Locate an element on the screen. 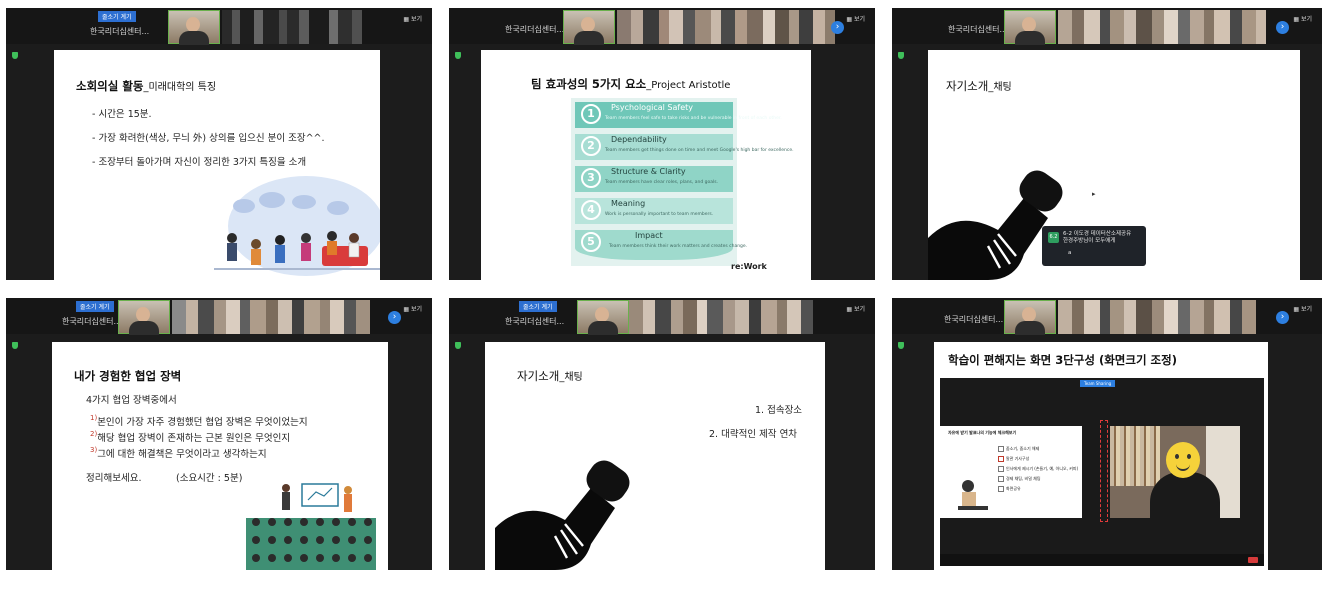  divider-dashed is located at coordinates (1104, 471).